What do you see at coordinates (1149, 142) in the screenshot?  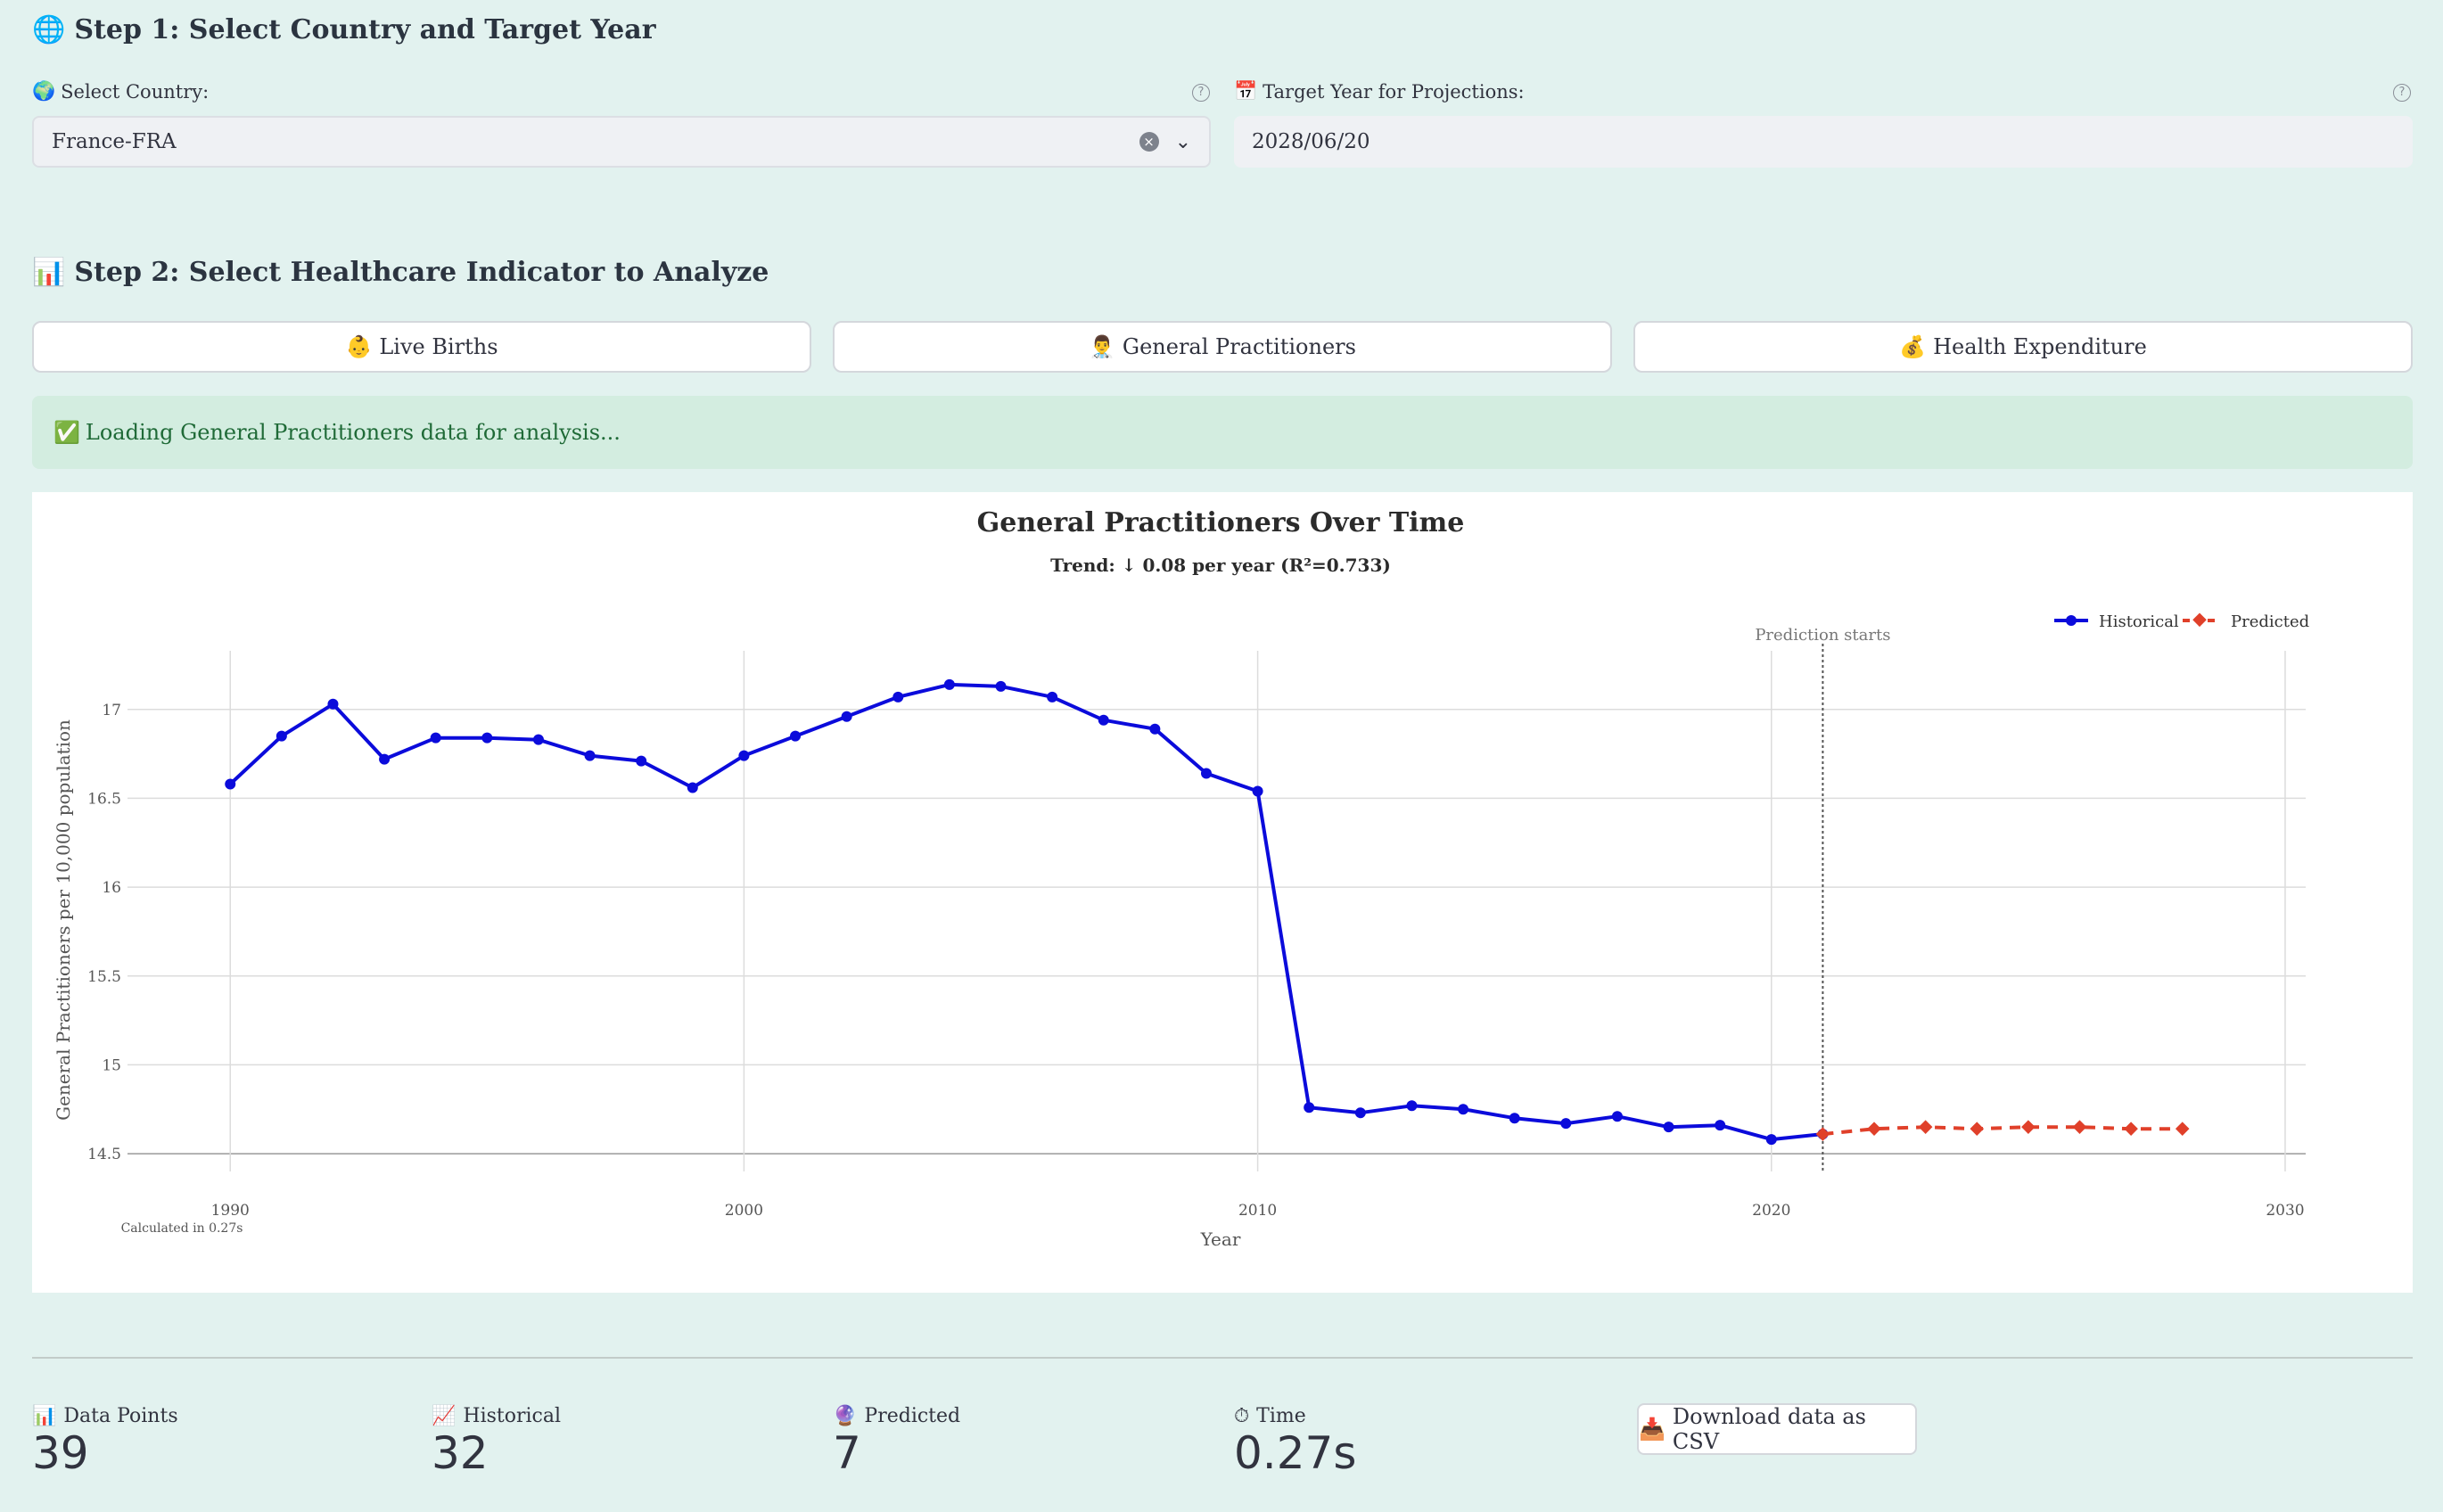 I see `clear-icon: ×` at bounding box center [1149, 142].